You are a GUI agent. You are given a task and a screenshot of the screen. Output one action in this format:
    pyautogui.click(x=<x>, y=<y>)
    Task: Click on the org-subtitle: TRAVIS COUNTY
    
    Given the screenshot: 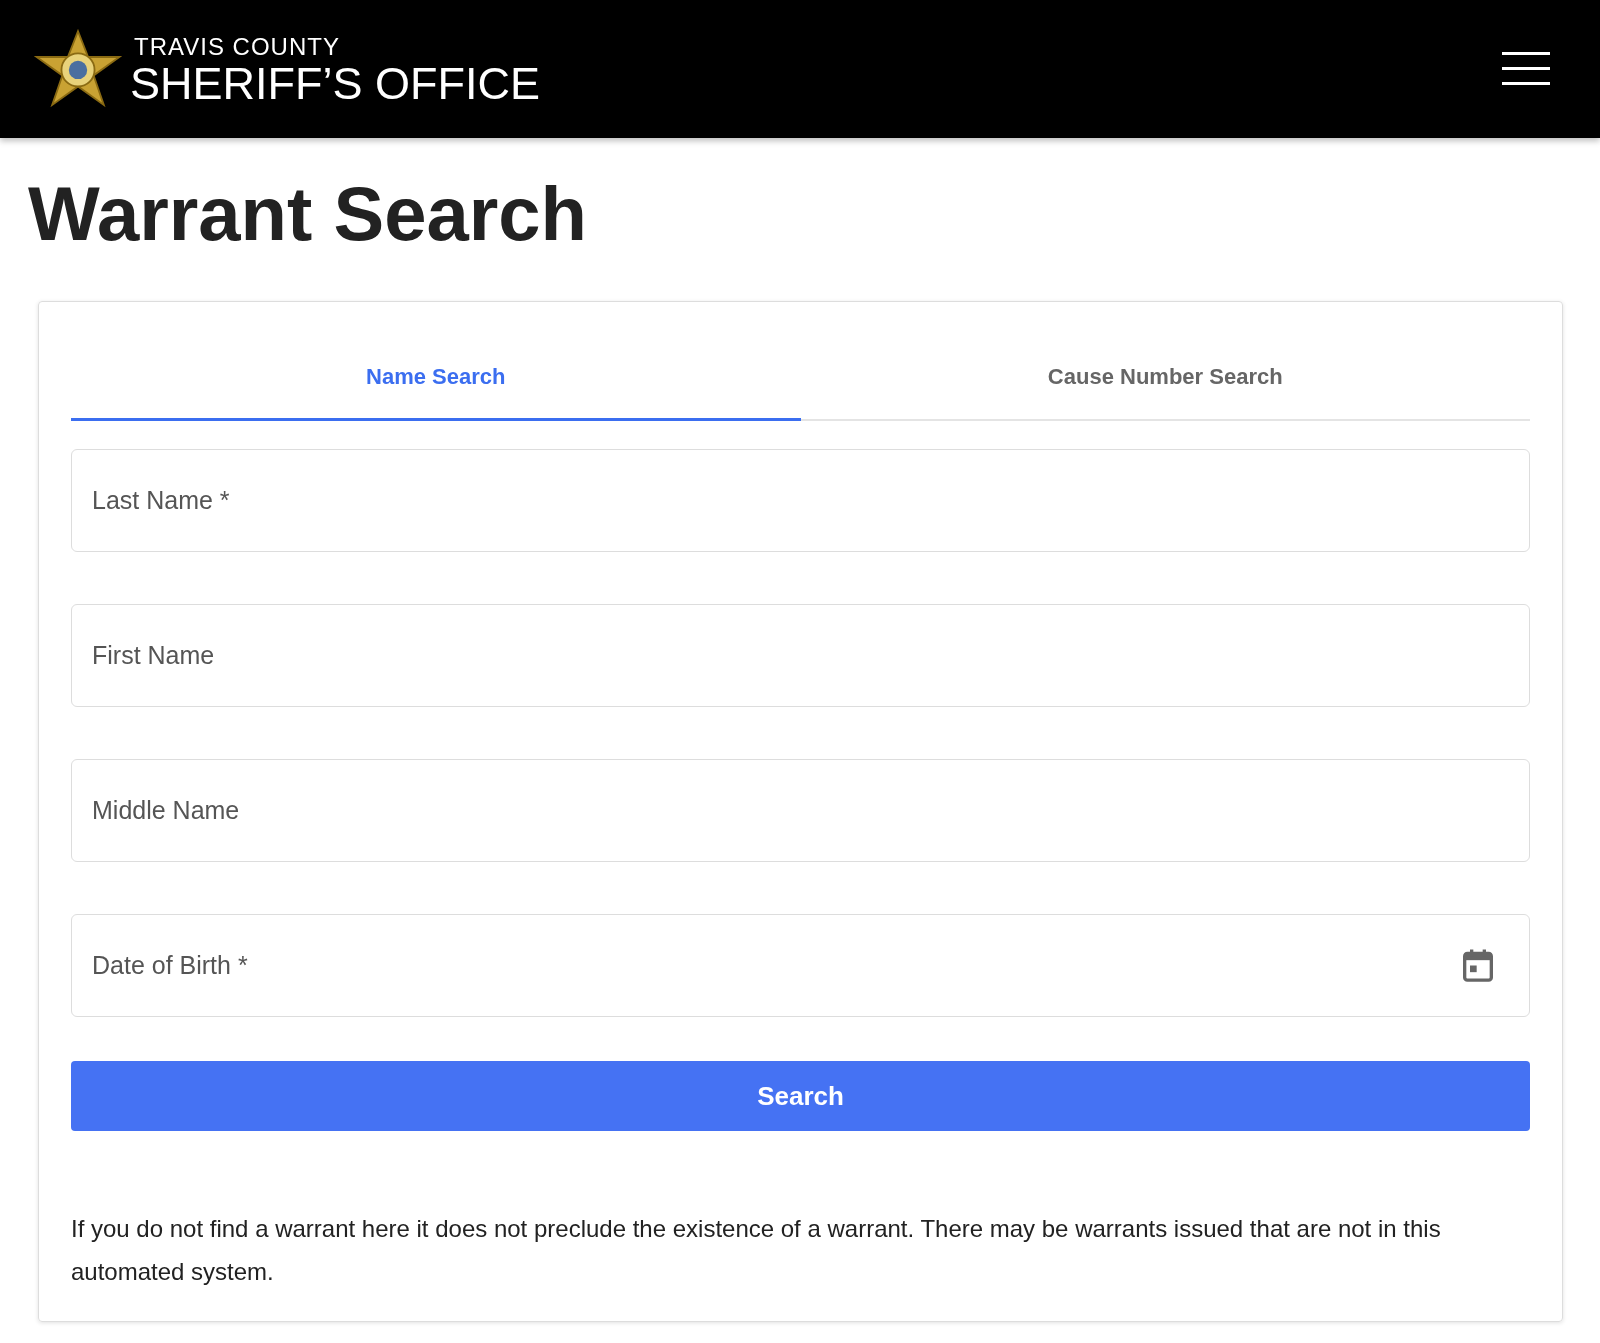 What is the action you would take?
    pyautogui.click(x=237, y=46)
    